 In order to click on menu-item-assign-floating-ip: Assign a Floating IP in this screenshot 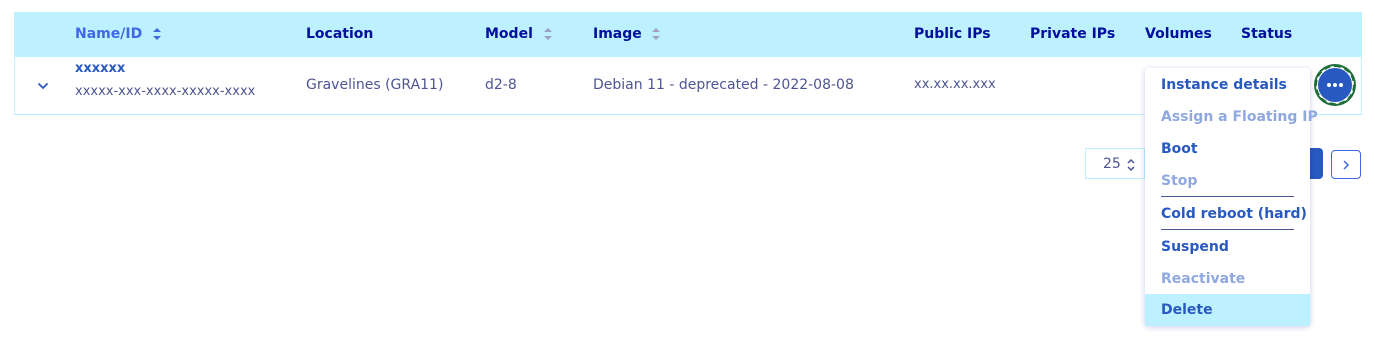, I will do `click(1239, 117)`.